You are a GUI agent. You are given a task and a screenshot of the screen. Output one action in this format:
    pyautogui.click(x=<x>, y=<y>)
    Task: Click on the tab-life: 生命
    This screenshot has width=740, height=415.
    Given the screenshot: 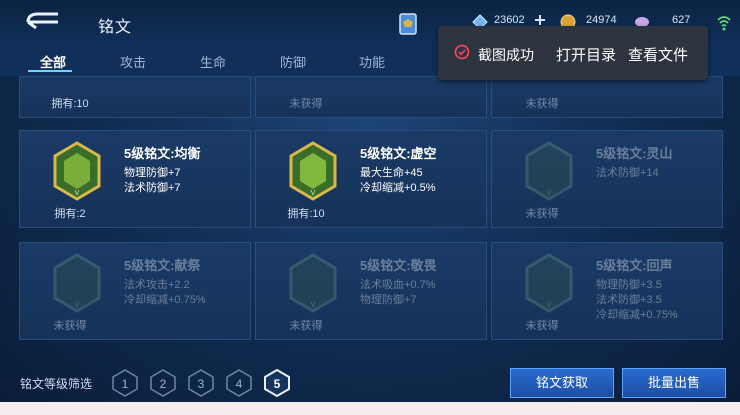 What is the action you would take?
    pyautogui.click(x=213, y=61)
    